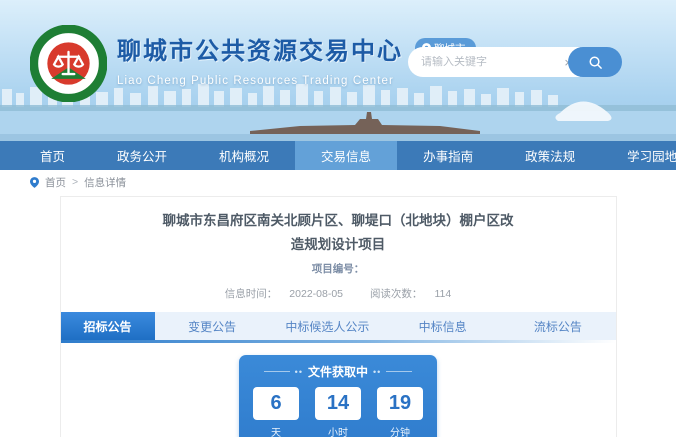 The image size is (676, 437). What do you see at coordinates (142, 155) in the screenshot?
I see `nav-item-gov-open: 政务公开` at bounding box center [142, 155].